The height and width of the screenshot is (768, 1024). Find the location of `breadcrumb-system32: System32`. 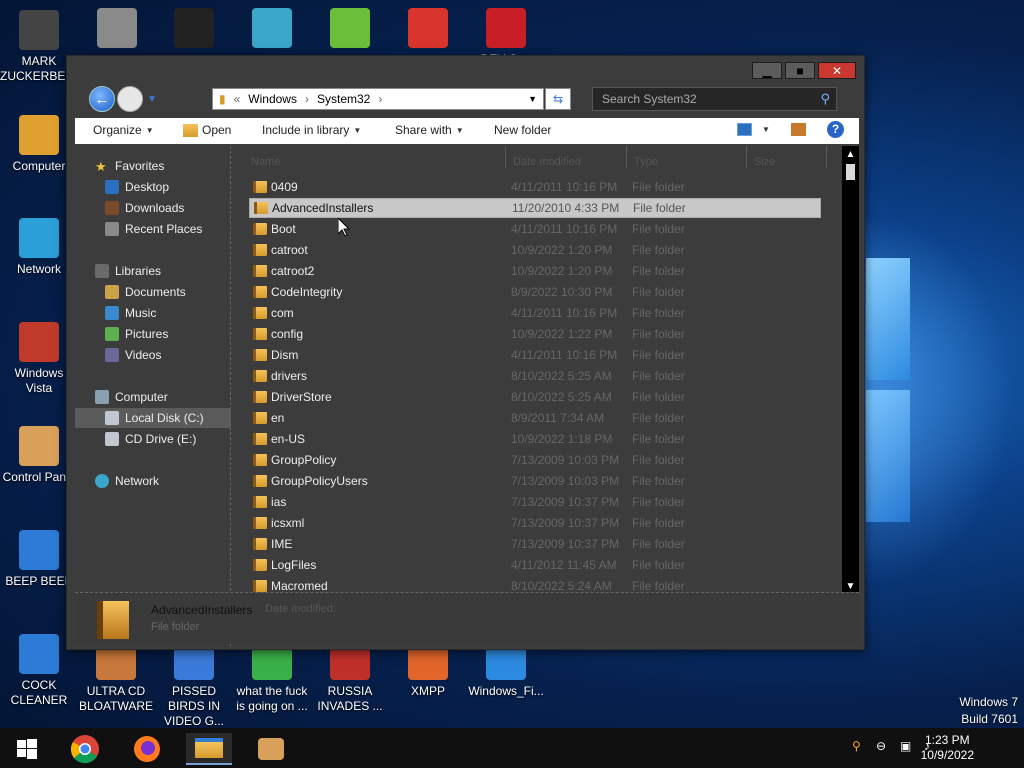

breadcrumb-system32: System32 is located at coordinates (343, 99).